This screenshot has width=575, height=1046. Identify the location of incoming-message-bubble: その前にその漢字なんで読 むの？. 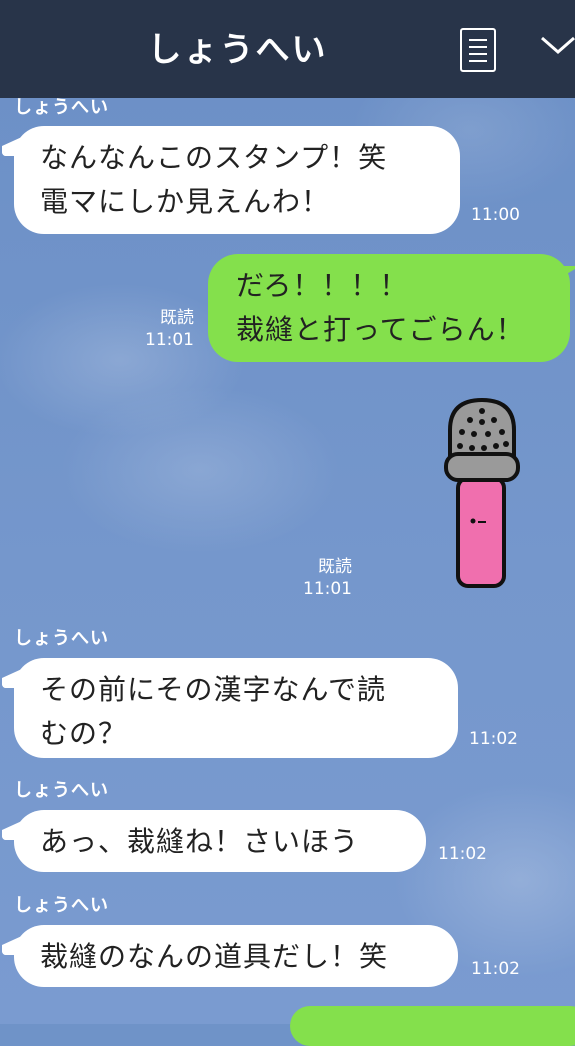
(230, 708).